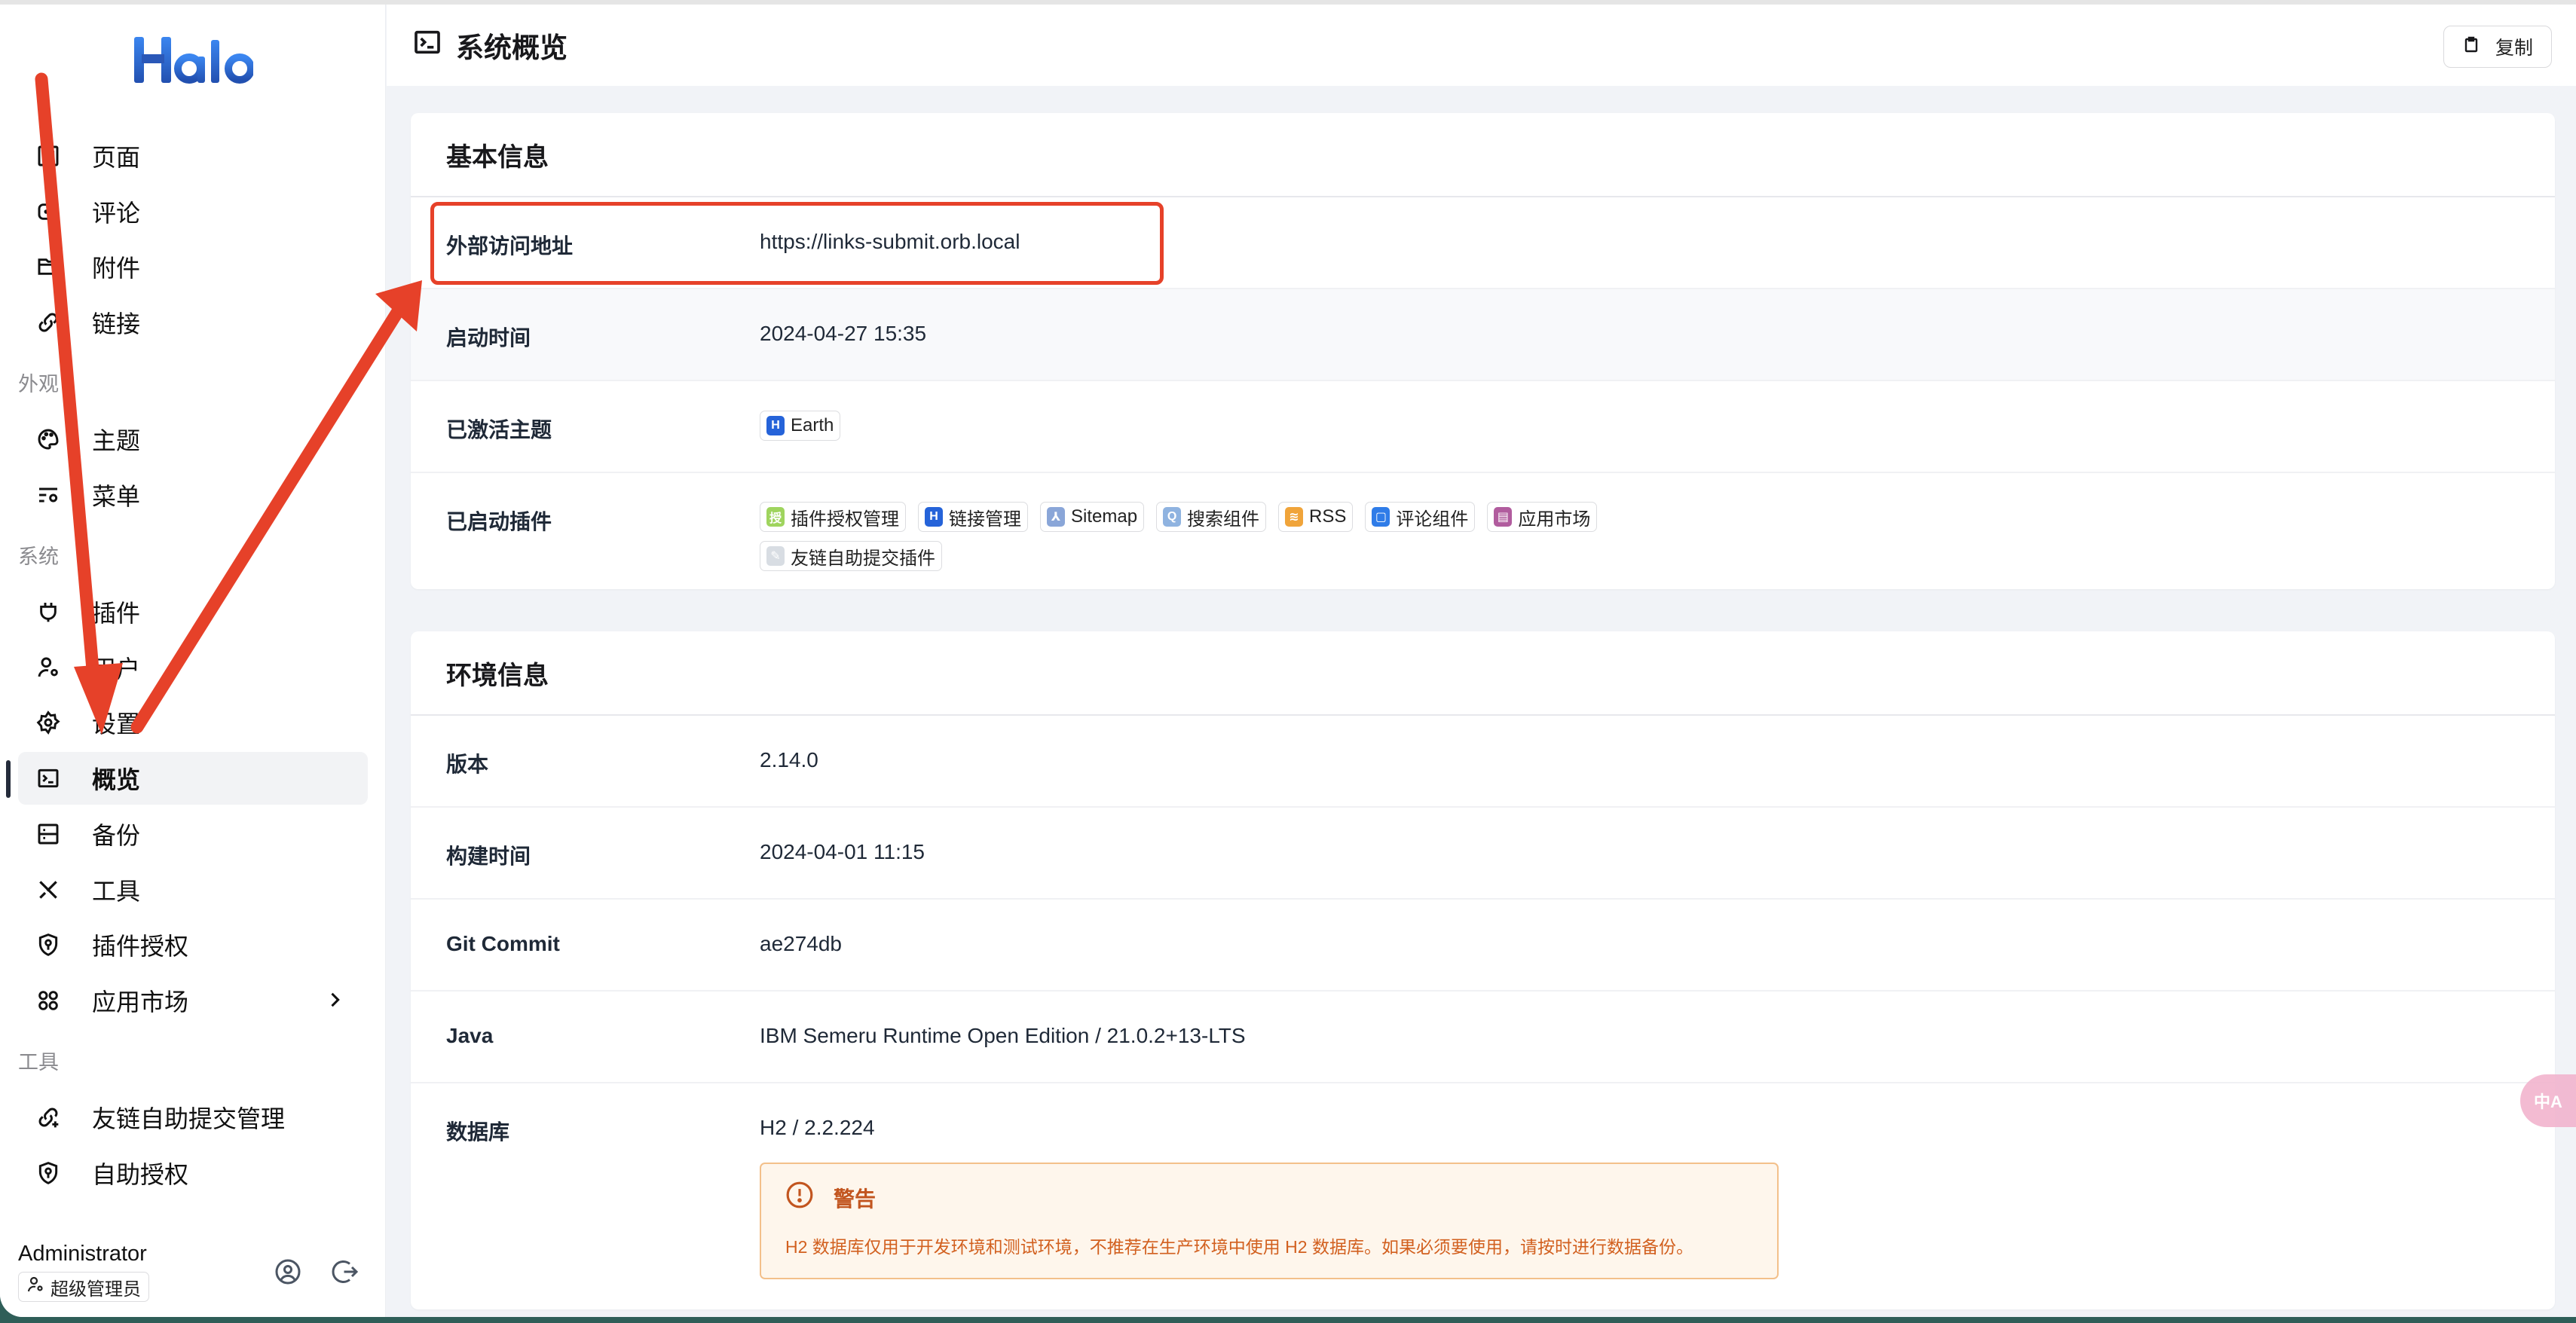 Image resolution: width=2576 pixels, height=1323 pixels. What do you see at coordinates (775, 517) in the screenshot?
I see `plugin-icon: 授` at bounding box center [775, 517].